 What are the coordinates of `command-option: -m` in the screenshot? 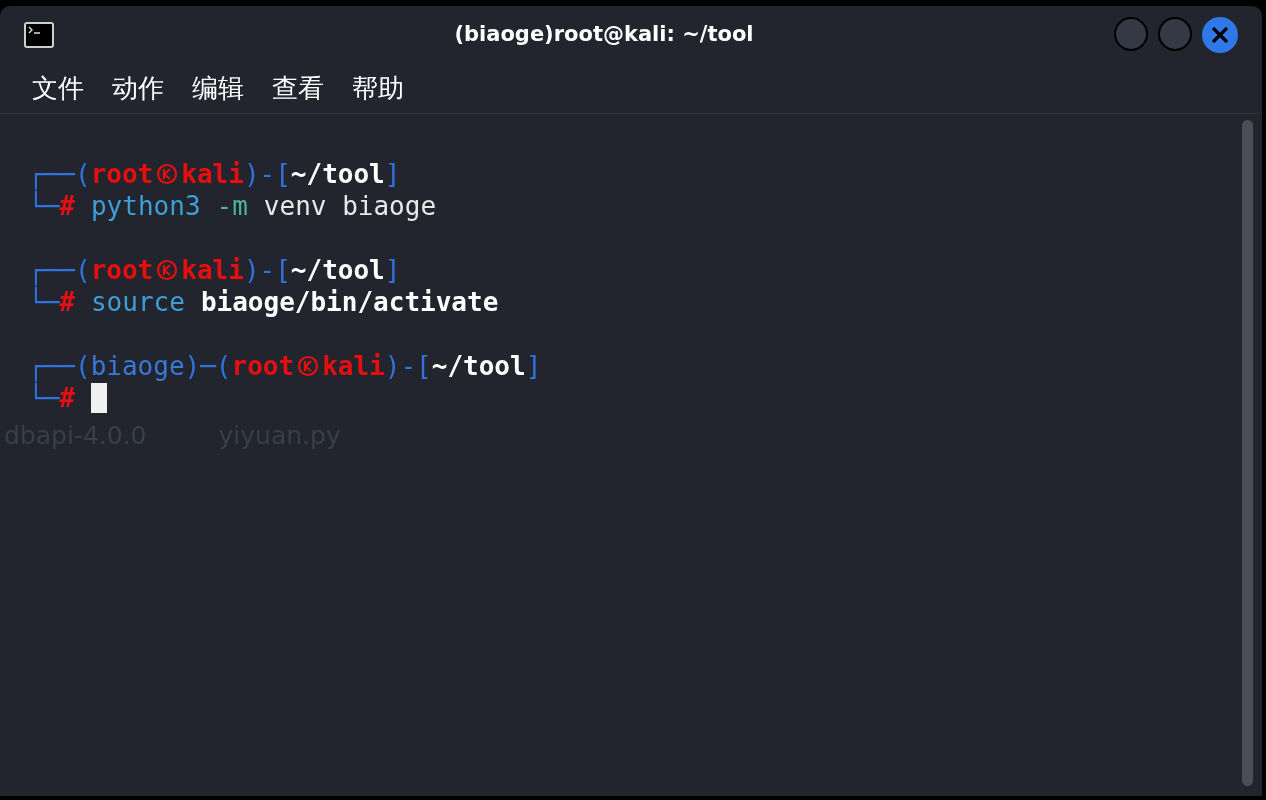 It's located at (232, 206).